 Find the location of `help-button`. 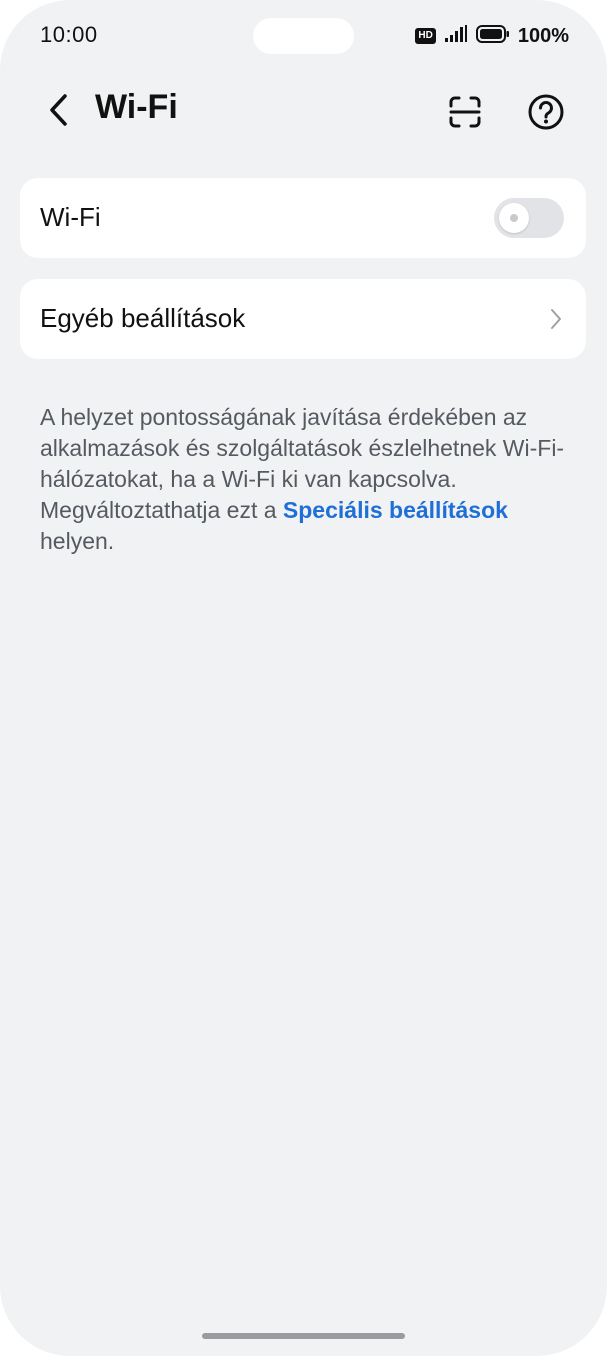

help-button is located at coordinates (546, 112).